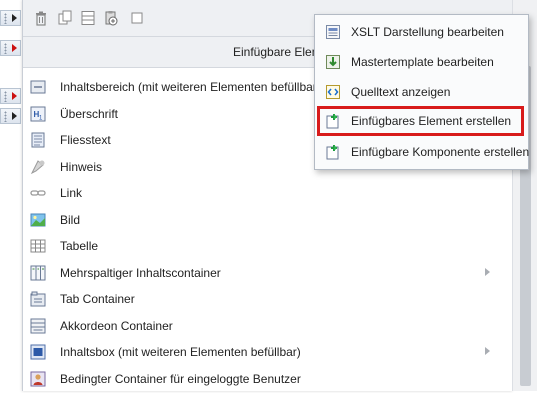  I want to click on paste-icon, so click(111, 18).